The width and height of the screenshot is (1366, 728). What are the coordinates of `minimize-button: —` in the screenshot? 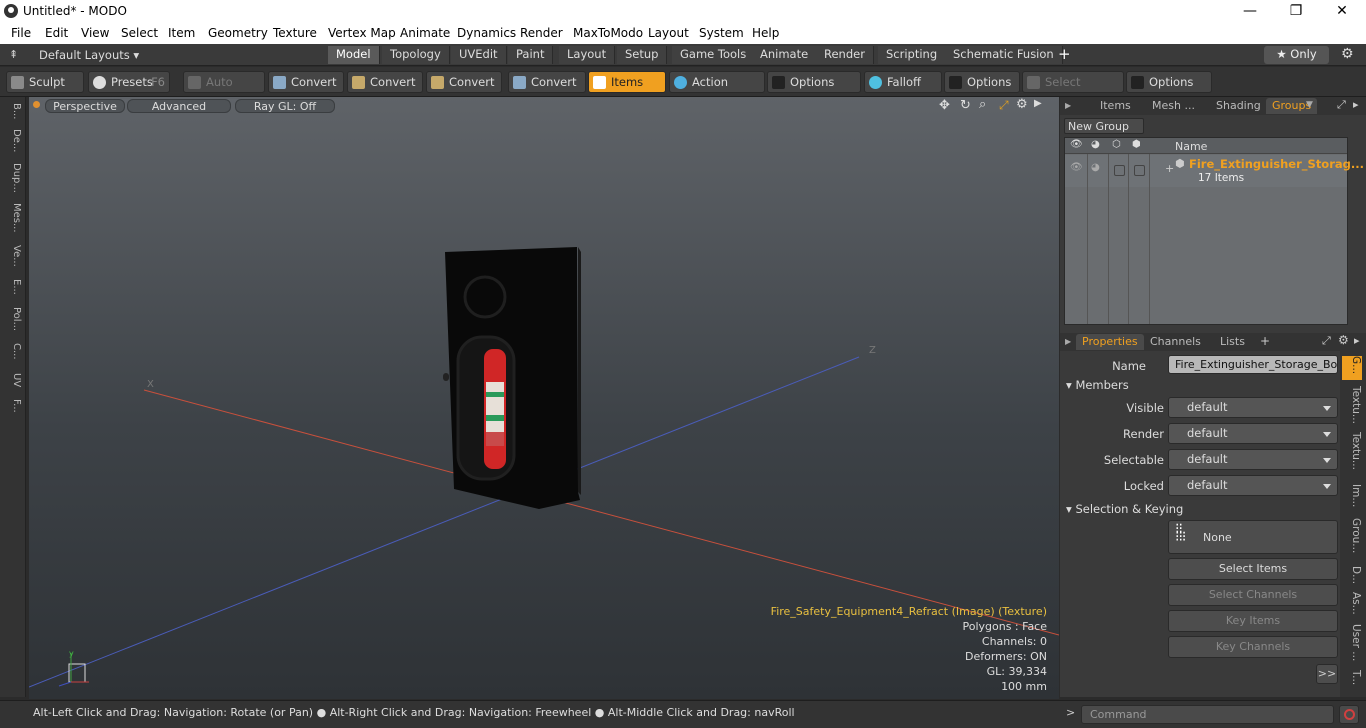 It's located at (1250, 11).